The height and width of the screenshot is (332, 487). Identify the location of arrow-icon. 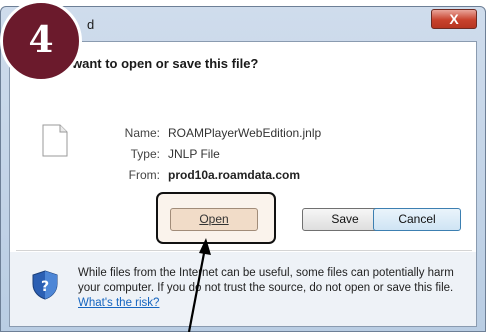
(199, 285).